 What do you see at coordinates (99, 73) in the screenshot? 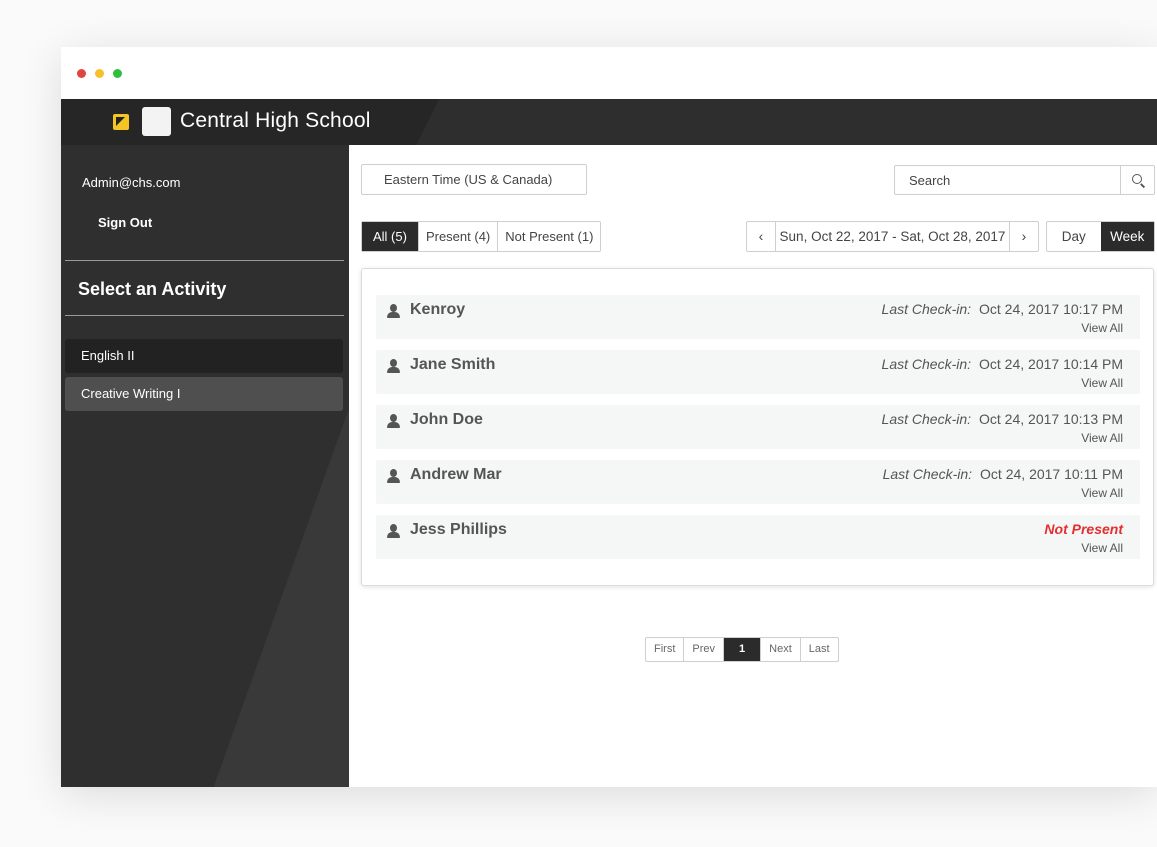
I see `minimize-window-button` at bounding box center [99, 73].